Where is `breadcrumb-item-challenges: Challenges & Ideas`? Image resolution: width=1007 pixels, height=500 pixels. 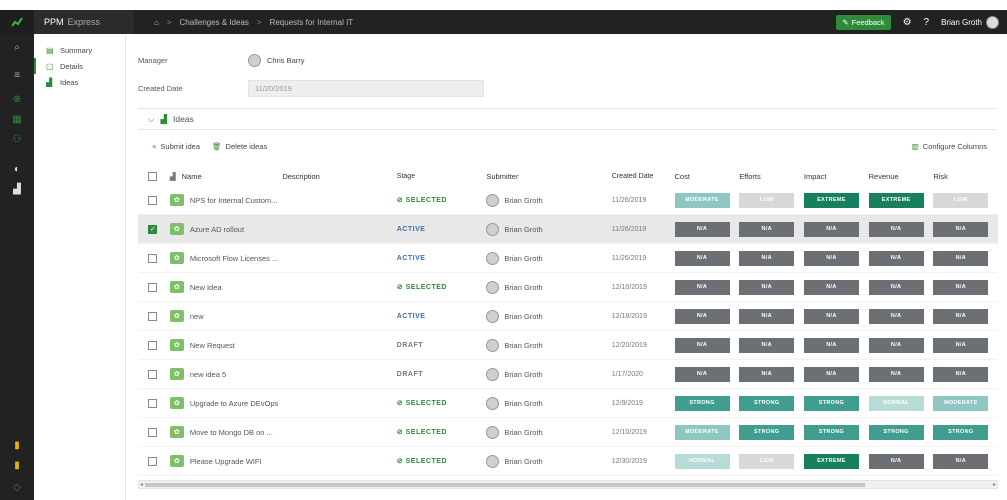 breadcrumb-item-challenges: Challenges & Ideas is located at coordinates (214, 22).